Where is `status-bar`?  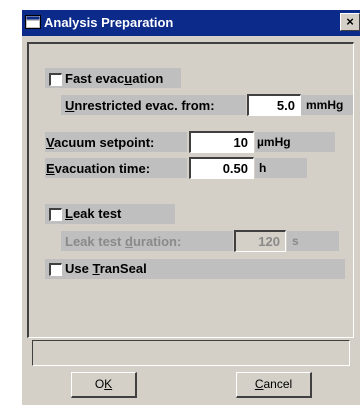 status-bar is located at coordinates (191, 353).